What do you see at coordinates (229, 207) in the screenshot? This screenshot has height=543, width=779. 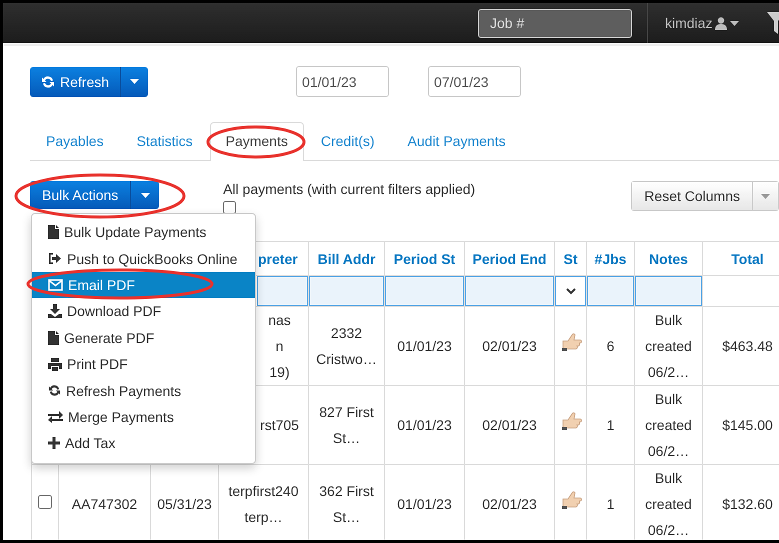 I see `select-all-checkbox` at bounding box center [229, 207].